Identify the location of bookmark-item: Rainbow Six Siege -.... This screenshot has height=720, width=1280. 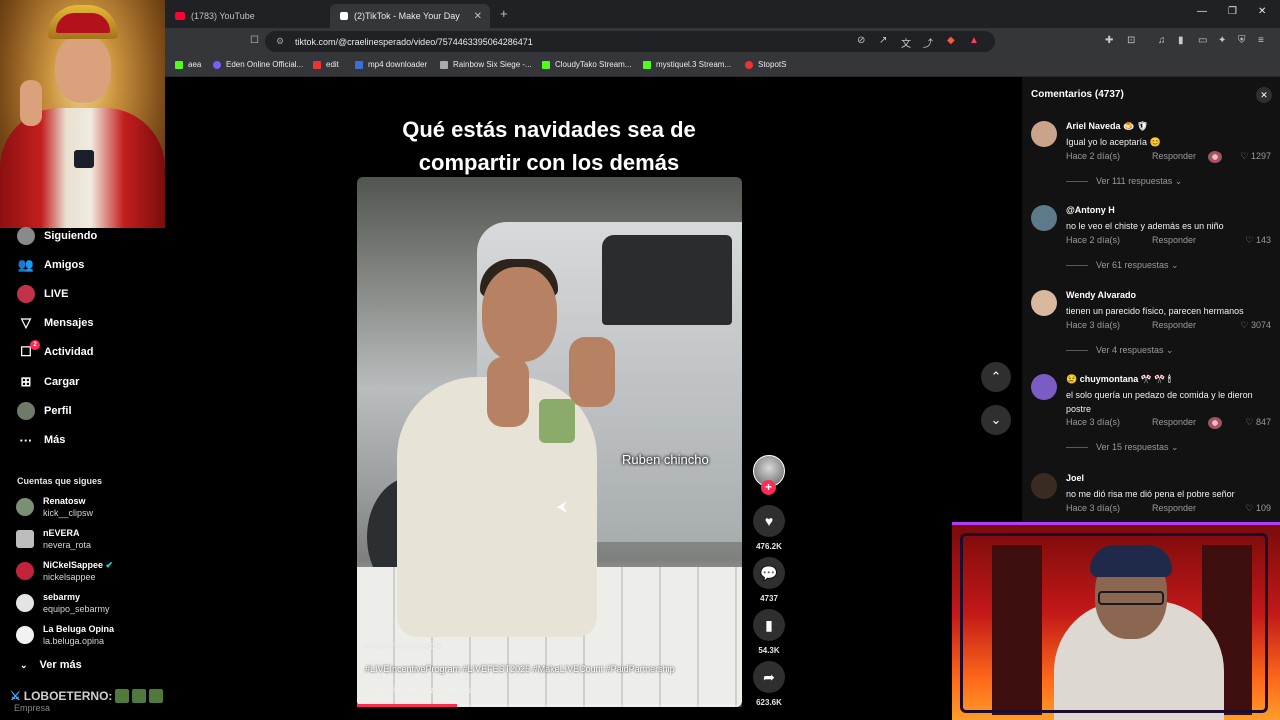
(486, 64).